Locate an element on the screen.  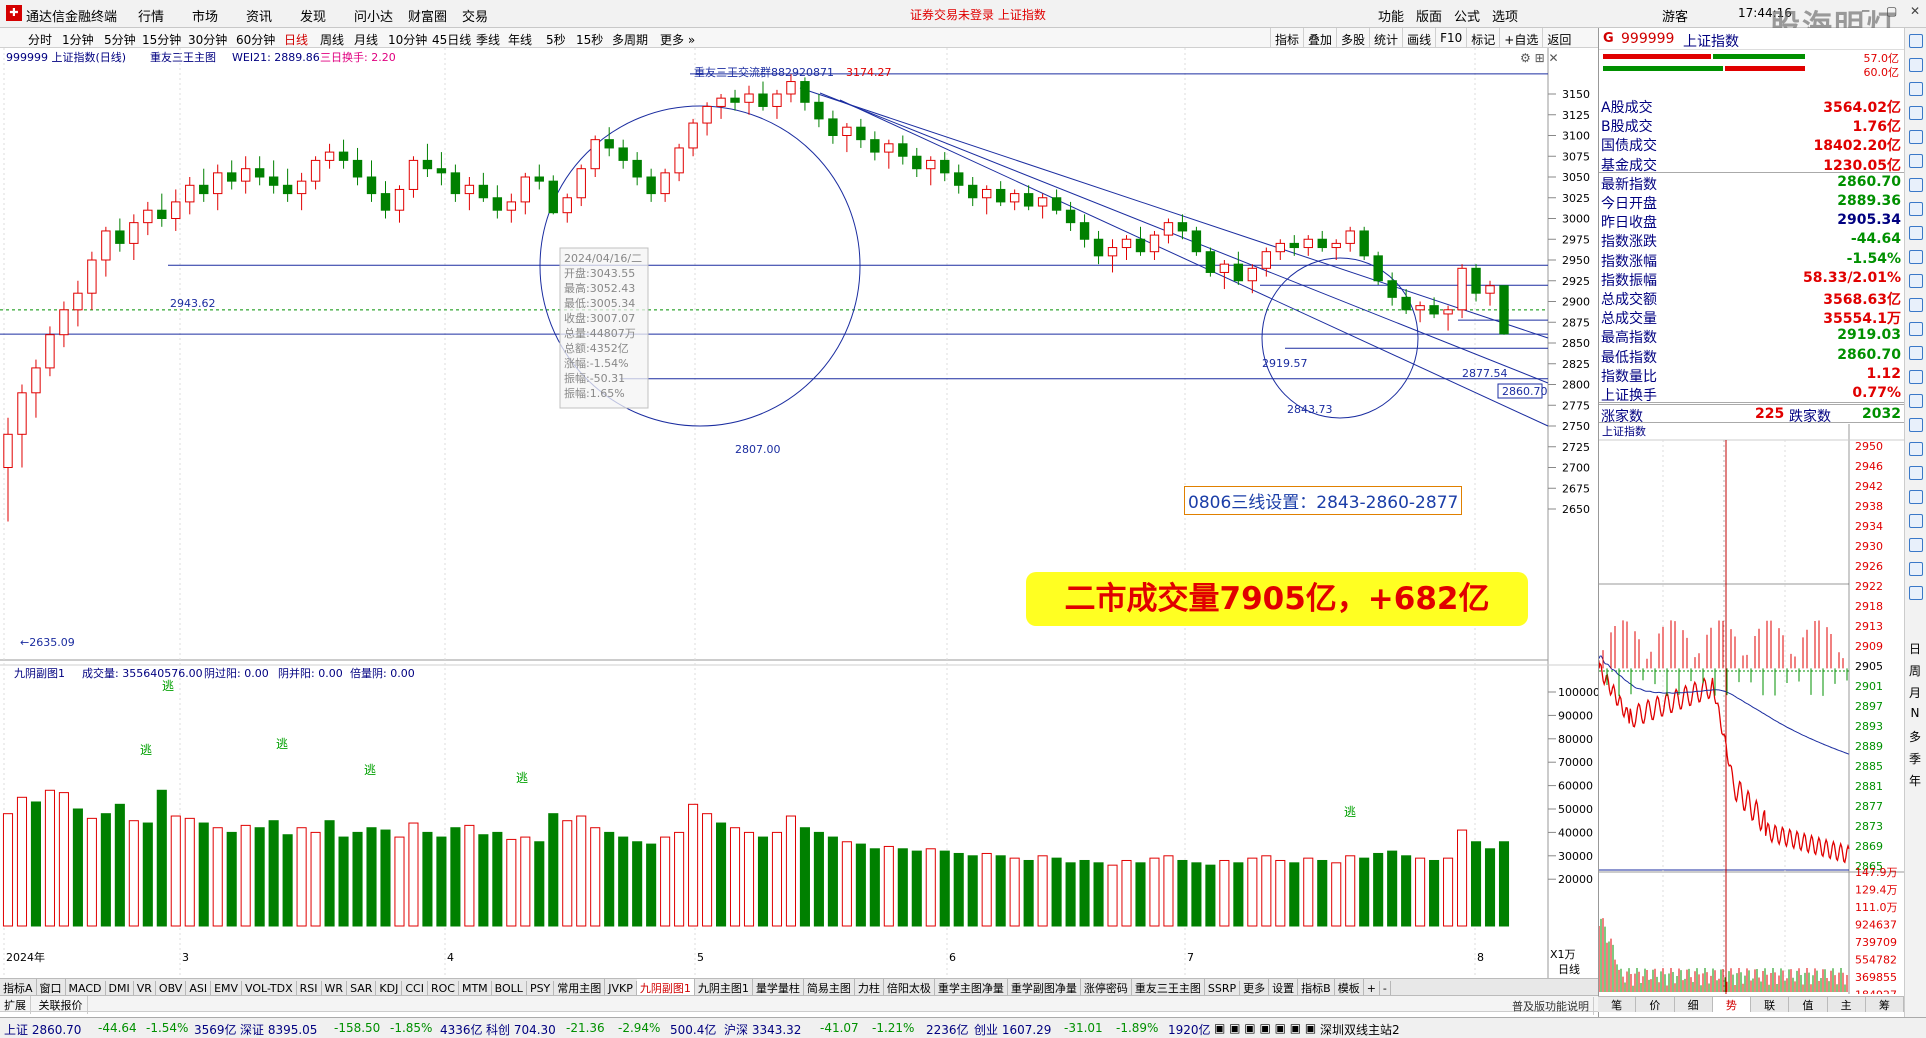
indicator-tab: 涨停密码 is located at coordinates (1106, 987).